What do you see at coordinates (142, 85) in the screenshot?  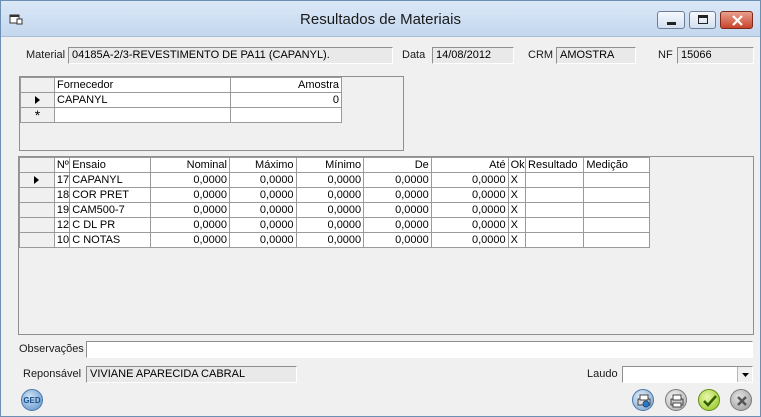 I see `column-header-fornecedor: Fornecedor` at bounding box center [142, 85].